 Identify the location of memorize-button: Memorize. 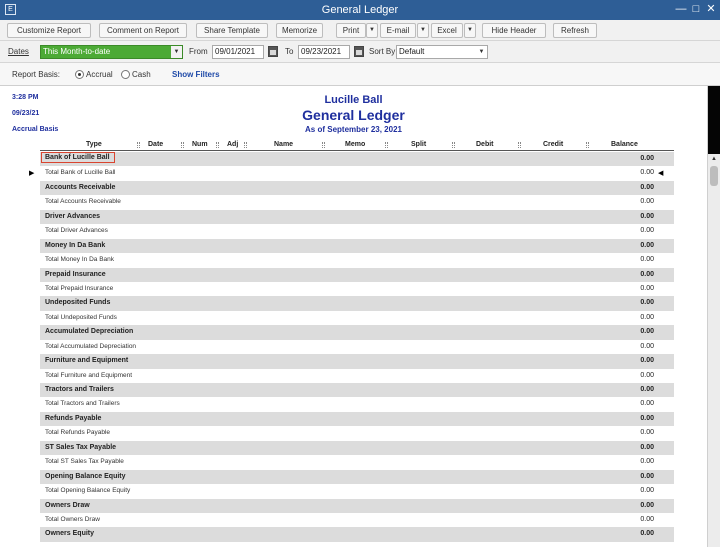
(299, 30).